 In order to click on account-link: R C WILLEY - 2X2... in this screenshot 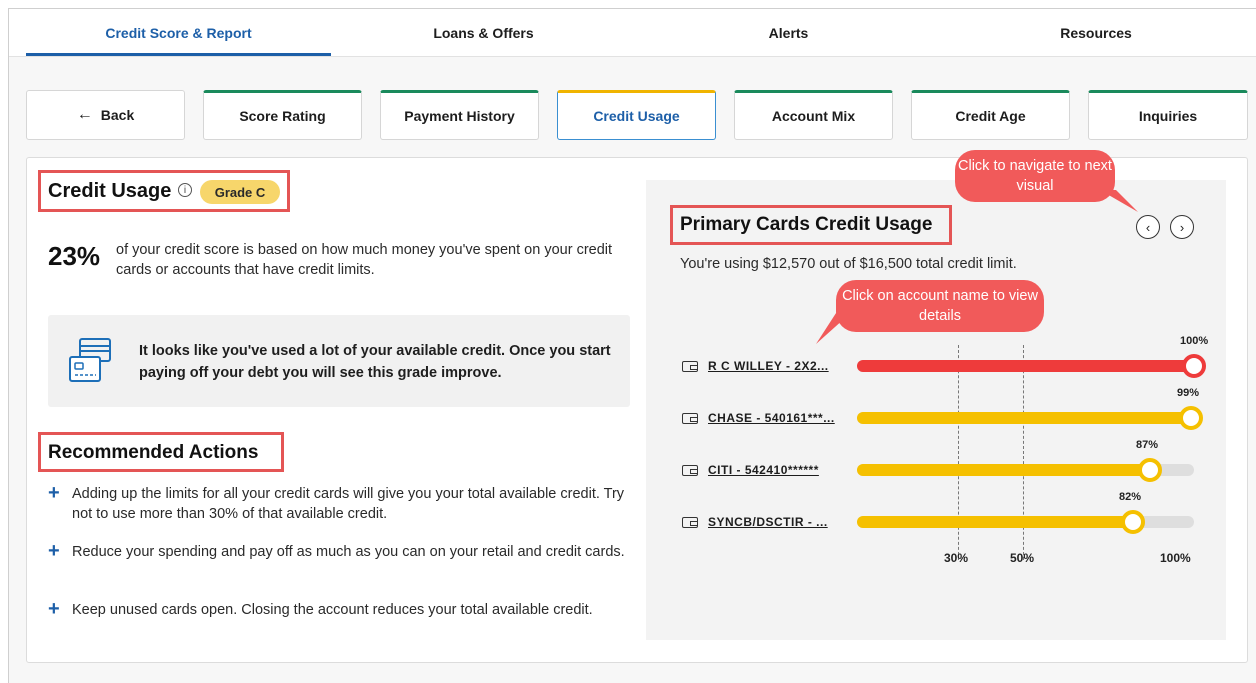, I will do `click(755, 366)`.